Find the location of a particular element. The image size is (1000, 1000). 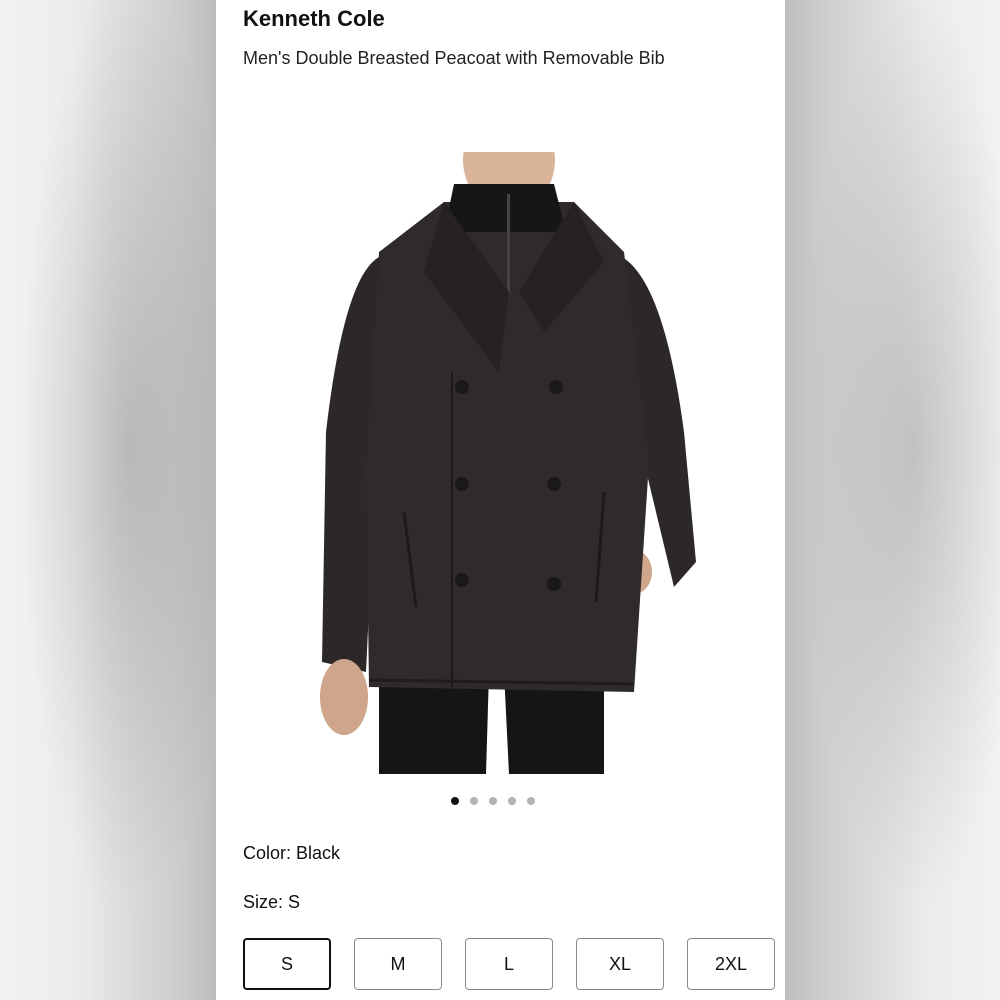

color-label: Color: is located at coordinates (267, 853).